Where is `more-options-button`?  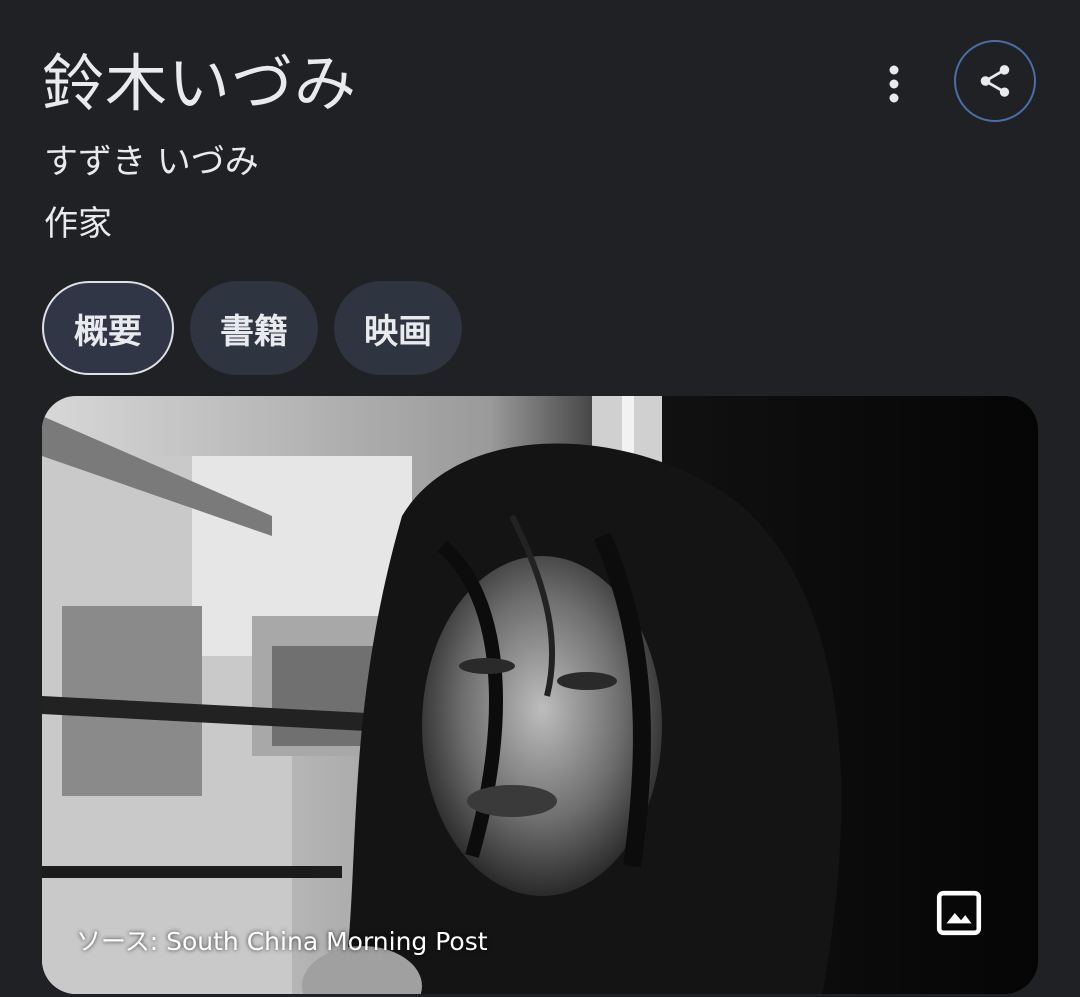
more-options-button is located at coordinates (894, 84).